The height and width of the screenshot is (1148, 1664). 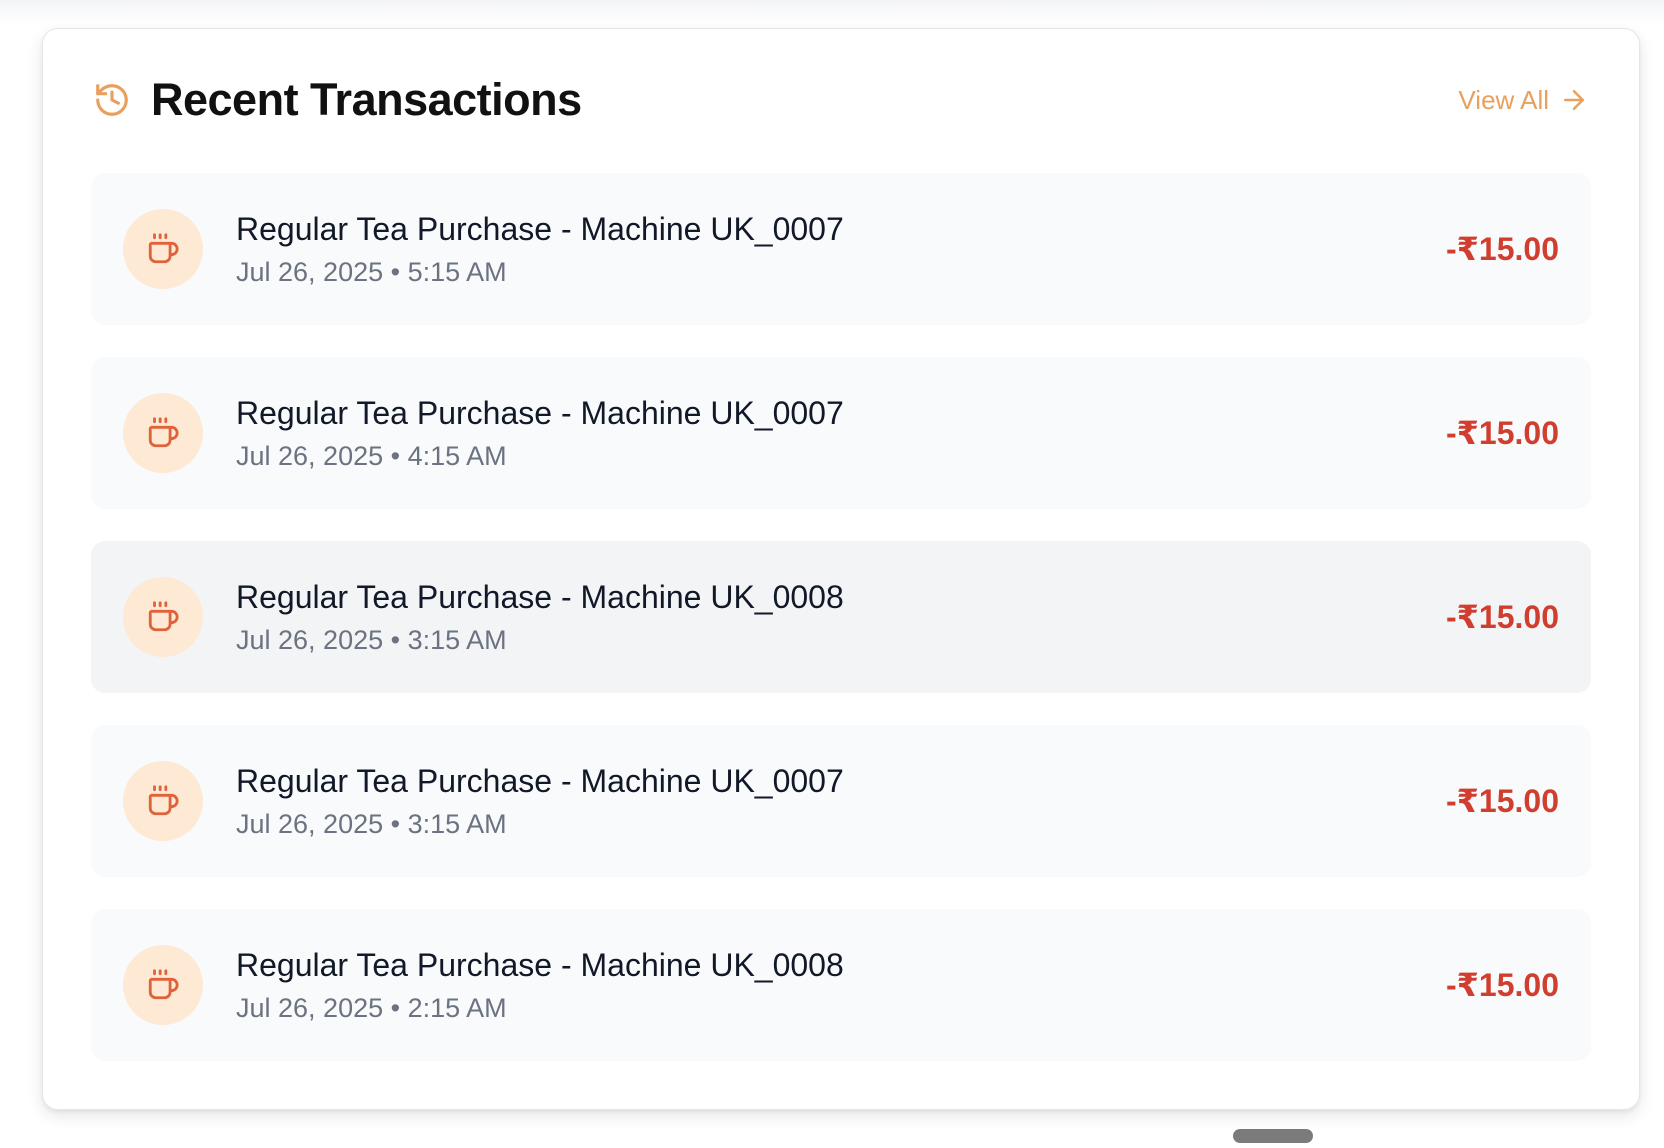 I want to click on card-title: Recent Transactions, so click(x=366, y=99).